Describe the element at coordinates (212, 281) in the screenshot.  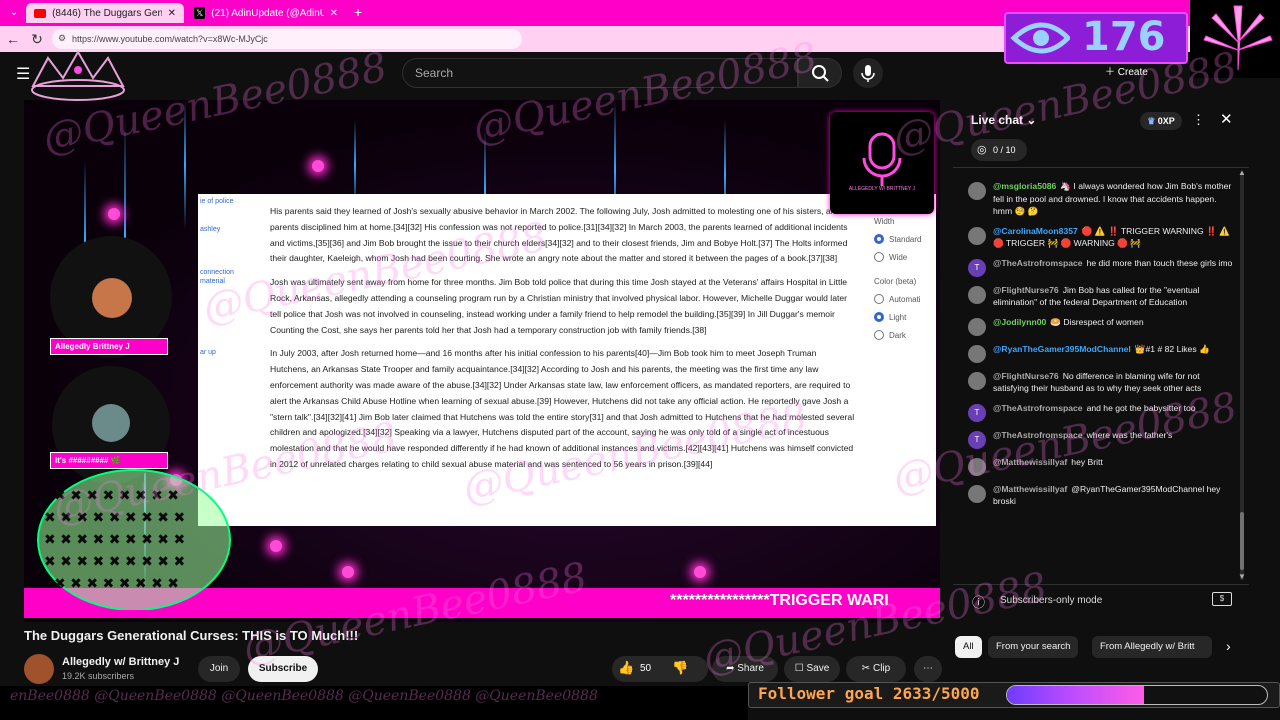
I see `wiki-toc-link: material` at that location.